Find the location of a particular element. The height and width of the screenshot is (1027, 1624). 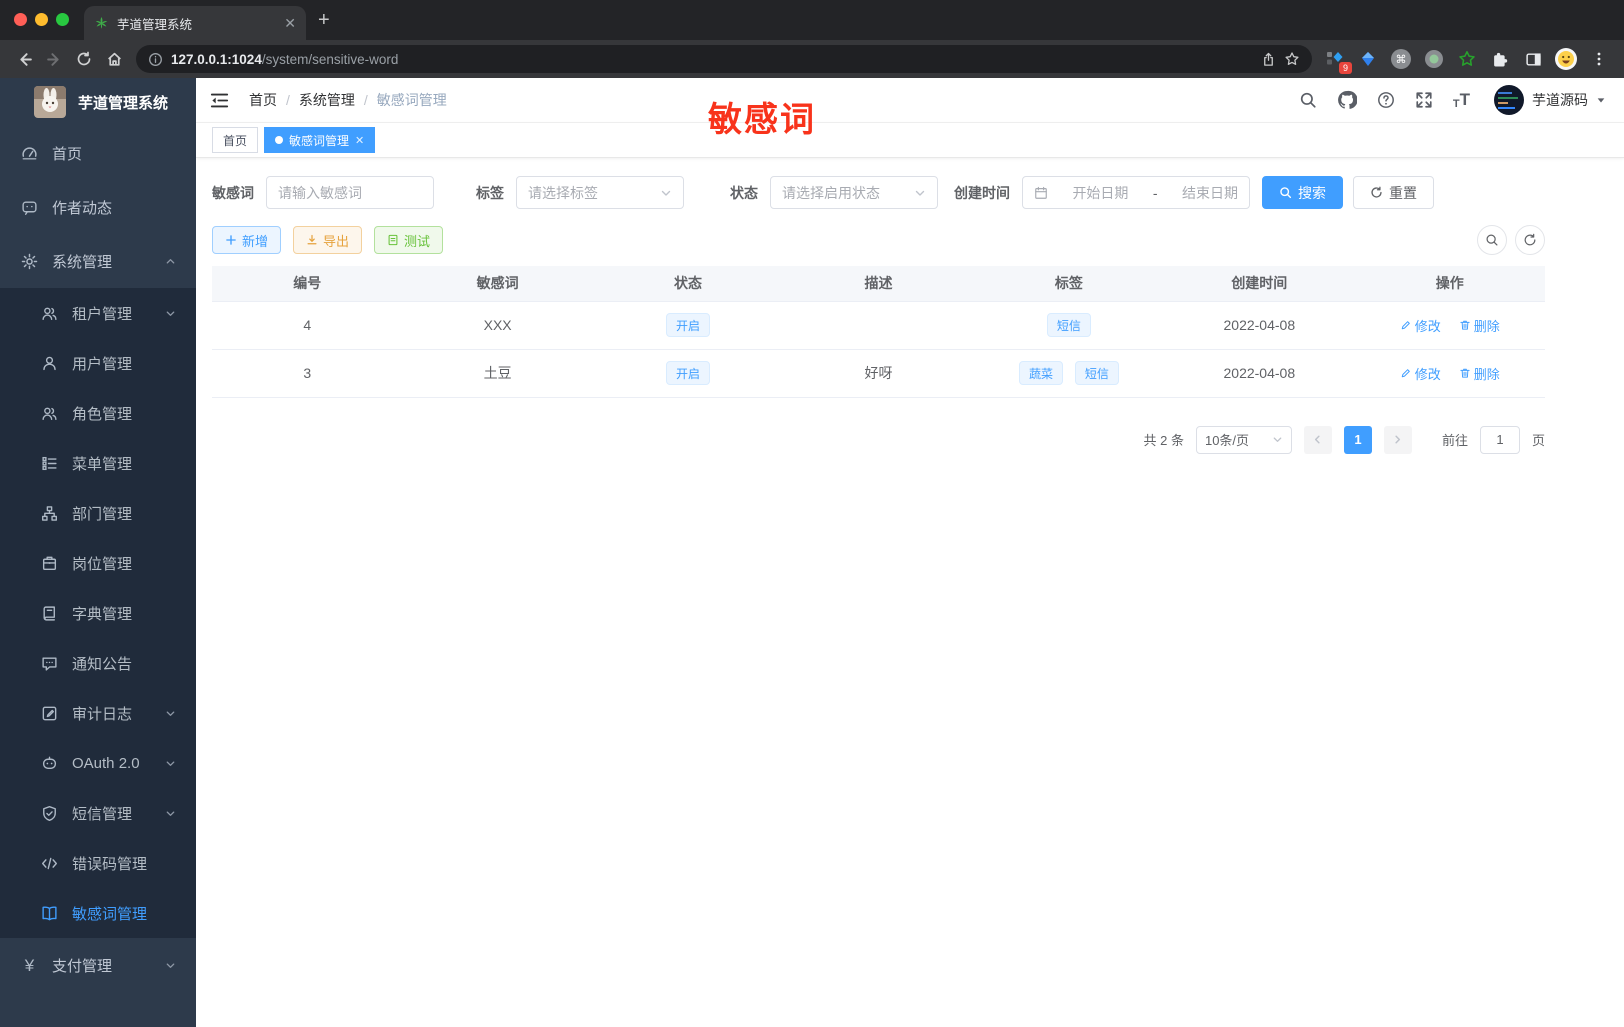

sidebar-item-menu: 菜单管理 is located at coordinates (98, 463).